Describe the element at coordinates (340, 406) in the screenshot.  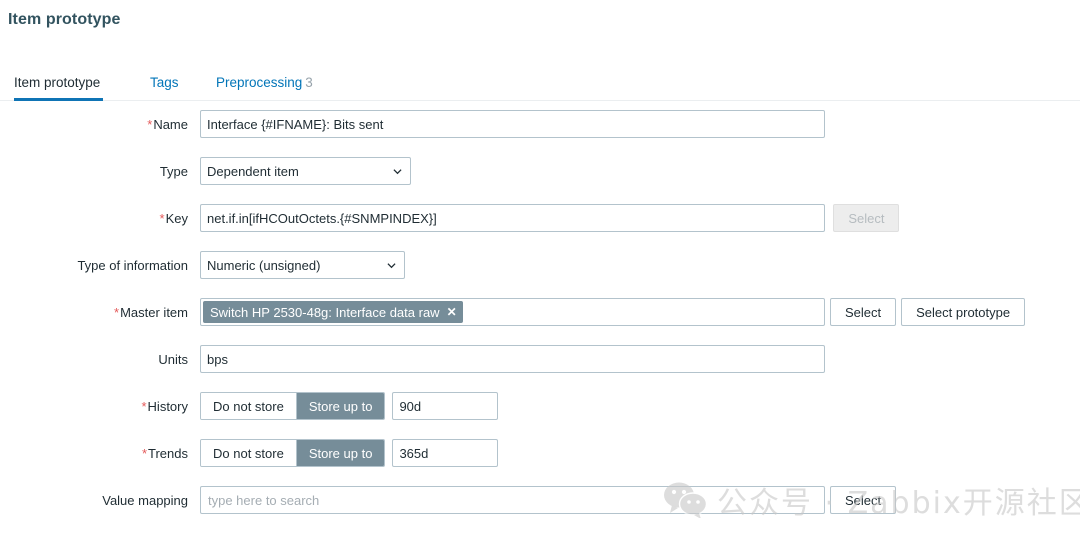
I see `history-option-store-up-to: Store up to` at that location.